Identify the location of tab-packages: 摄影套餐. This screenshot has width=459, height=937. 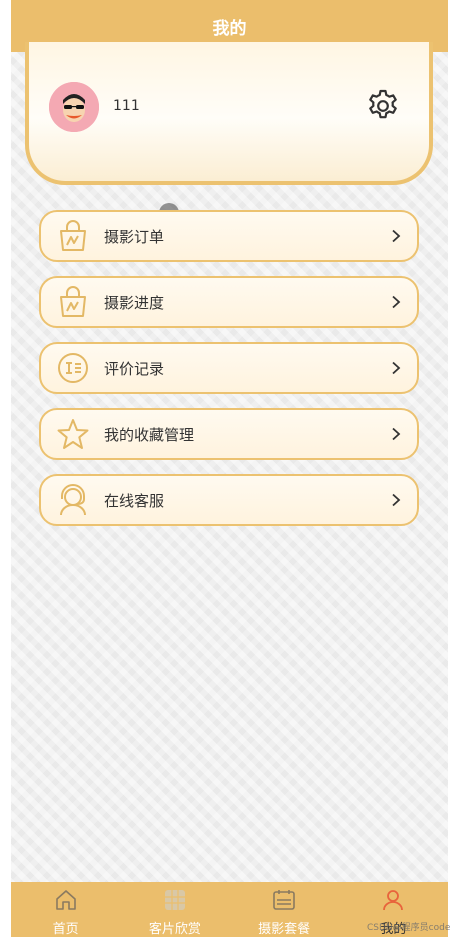
(284, 909).